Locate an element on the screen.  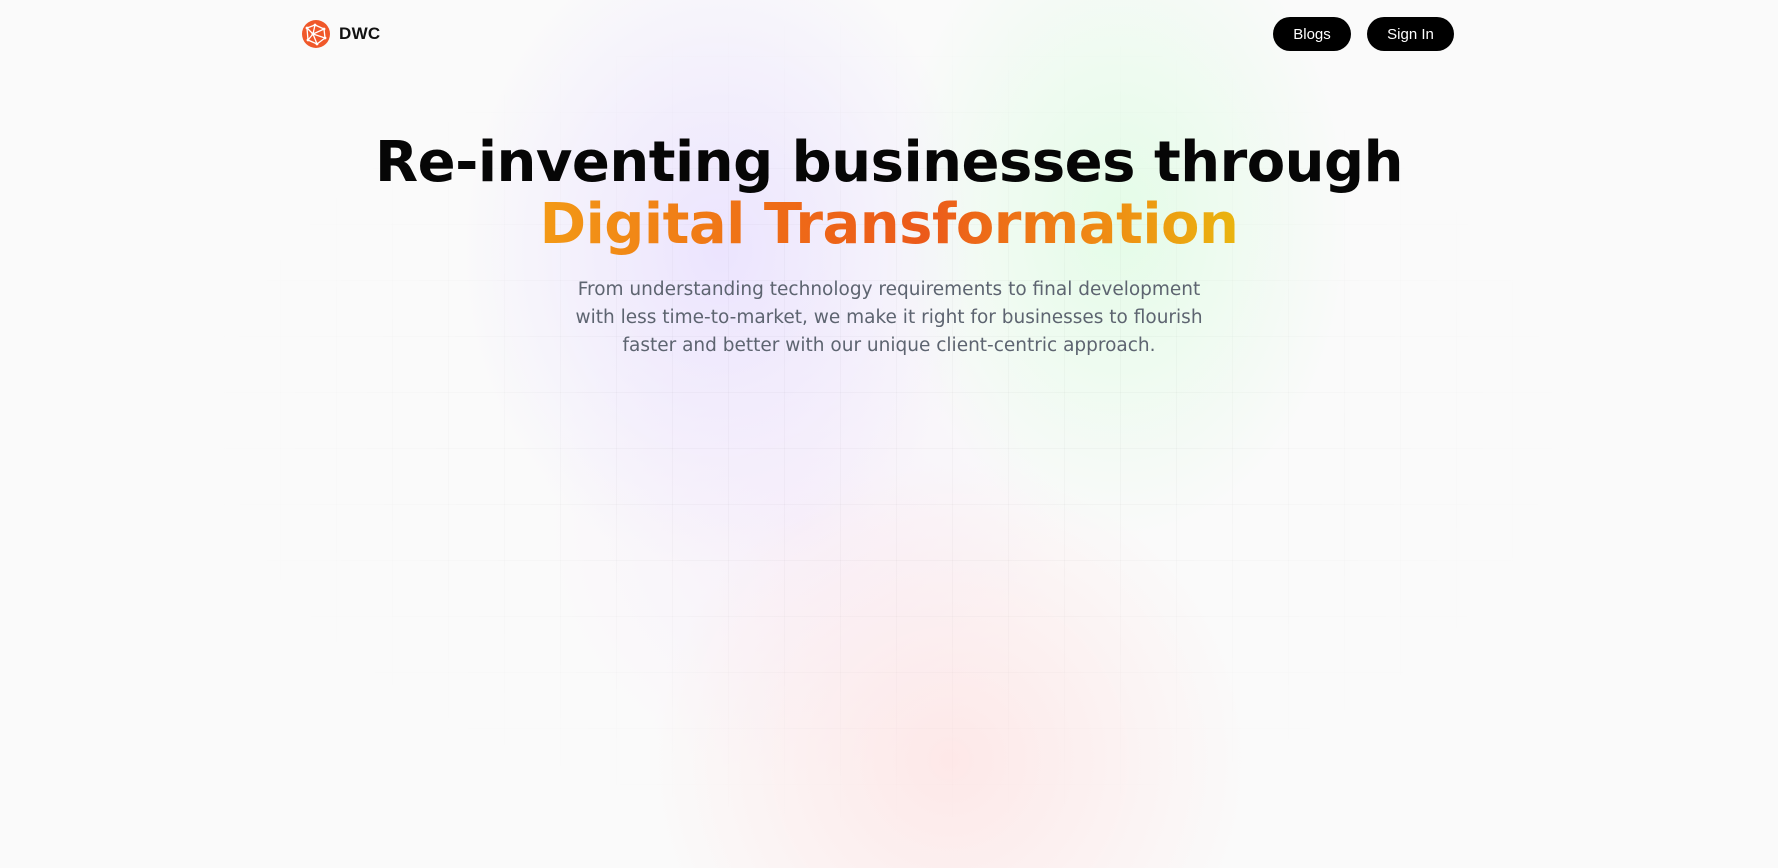
sign-in-button: Sign In is located at coordinates (1410, 34).